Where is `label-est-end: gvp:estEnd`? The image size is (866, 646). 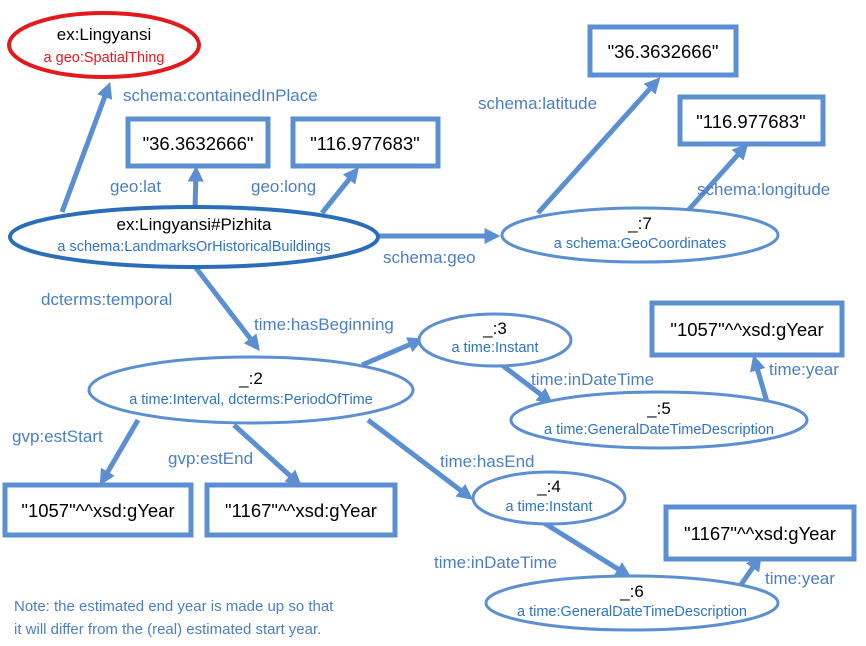 label-est-end: gvp:estEnd is located at coordinates (210, 458).